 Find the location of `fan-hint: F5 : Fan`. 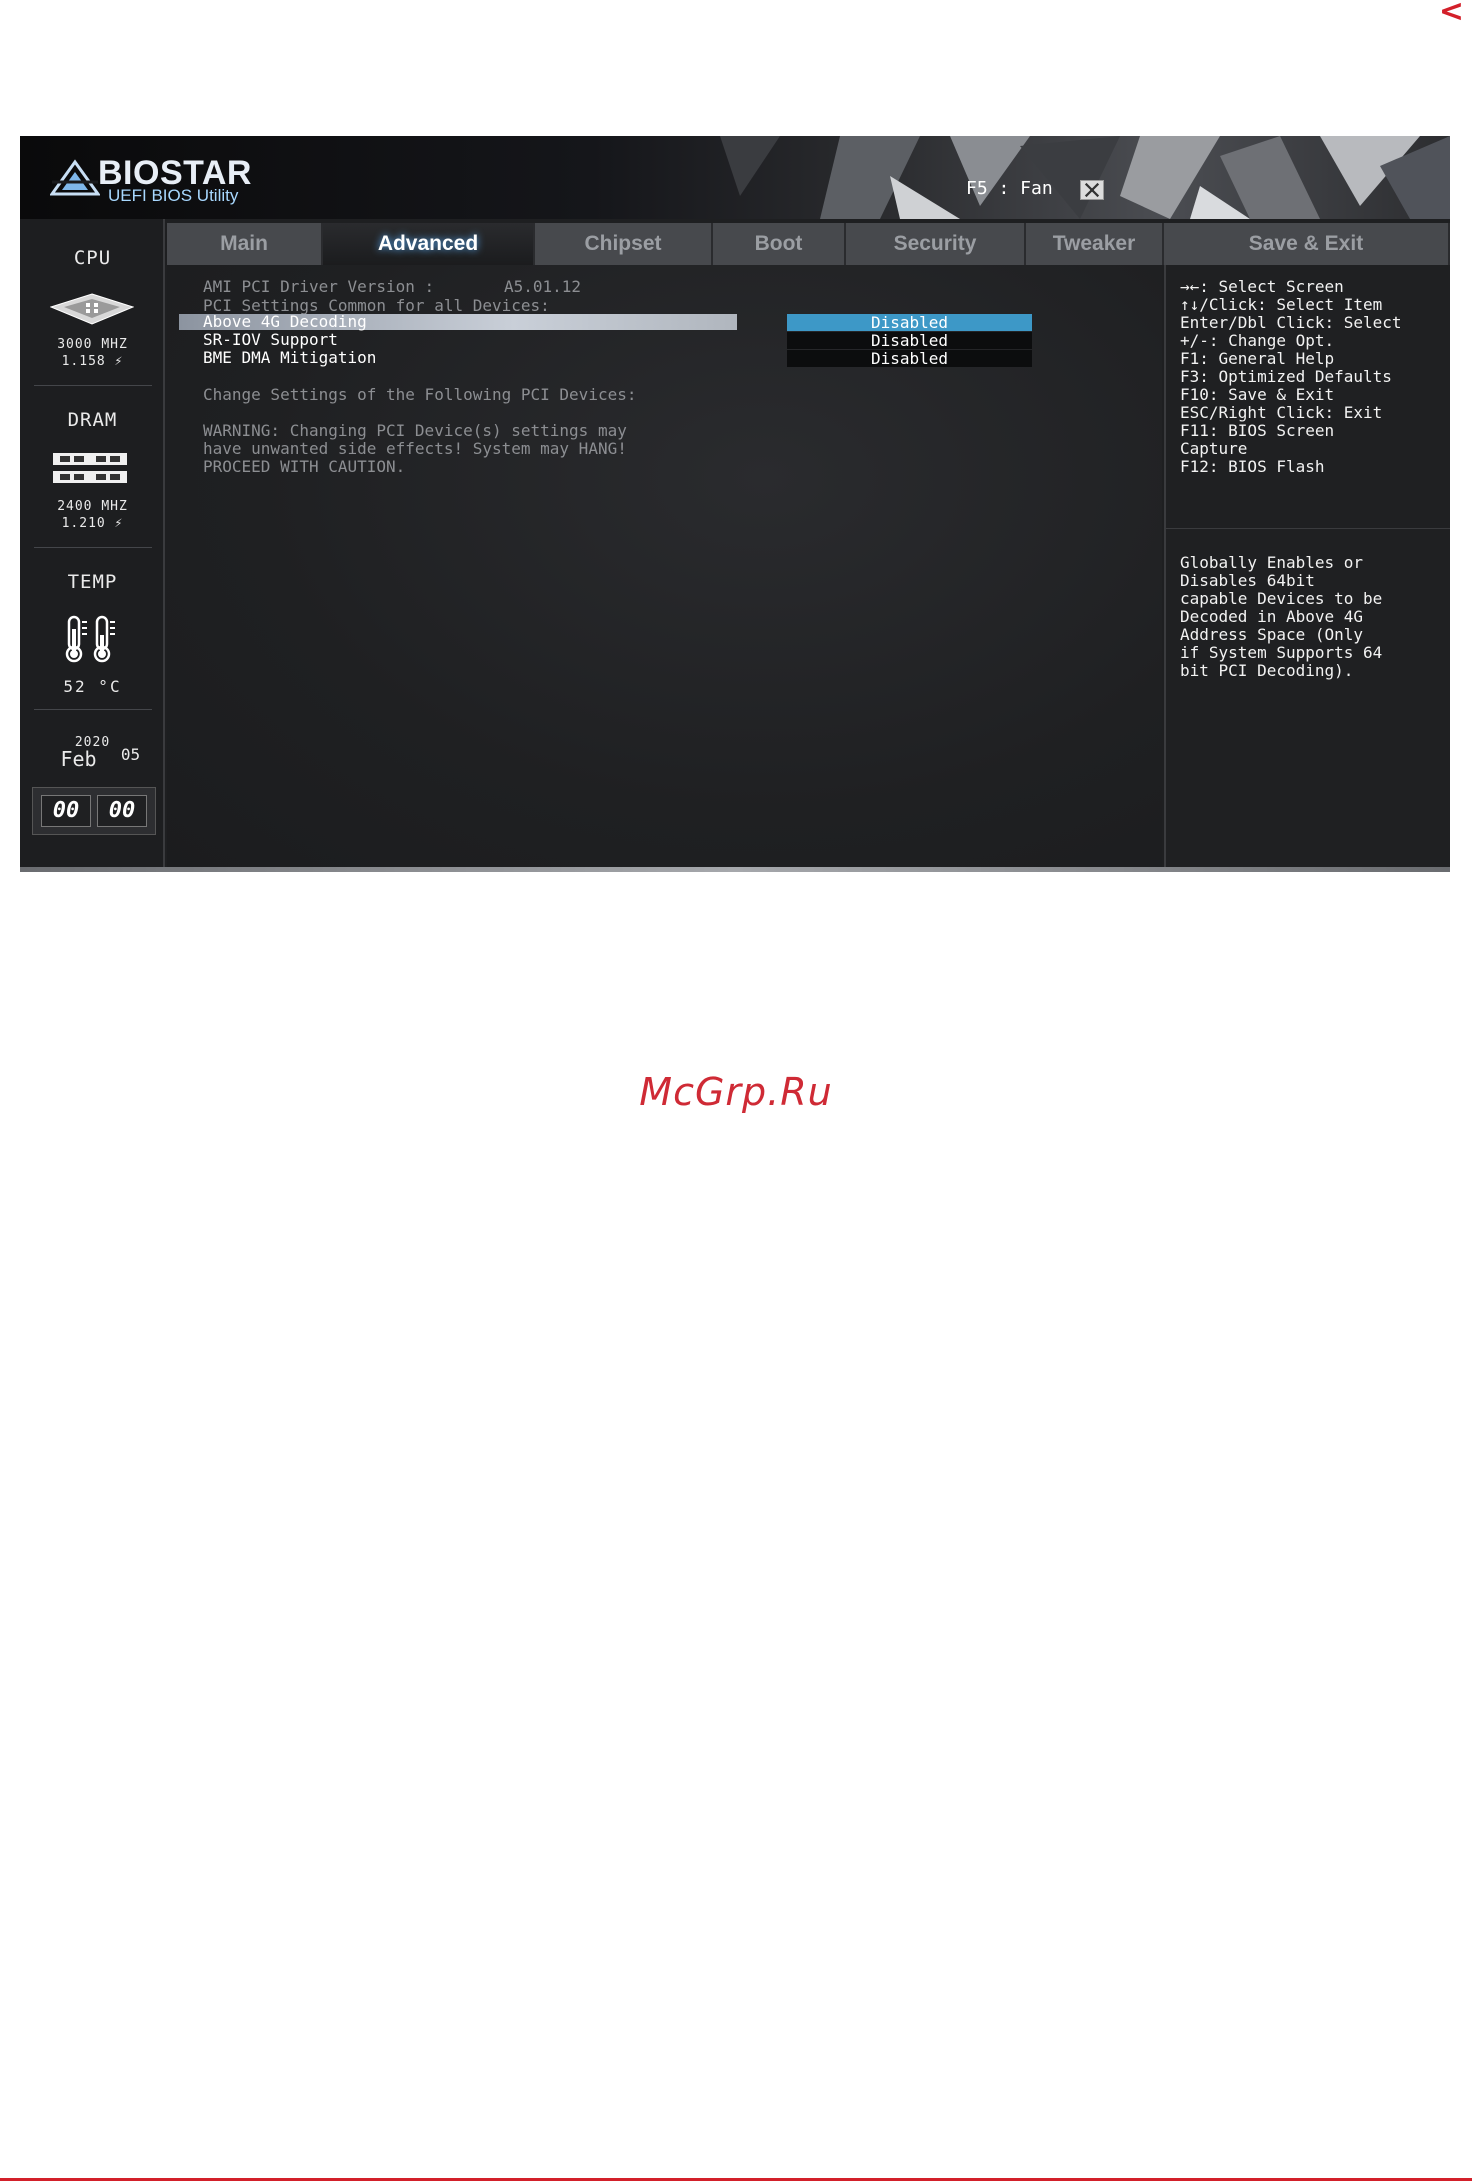

fan-hint: F5 : Fan is located at coordinates (1009, 188).